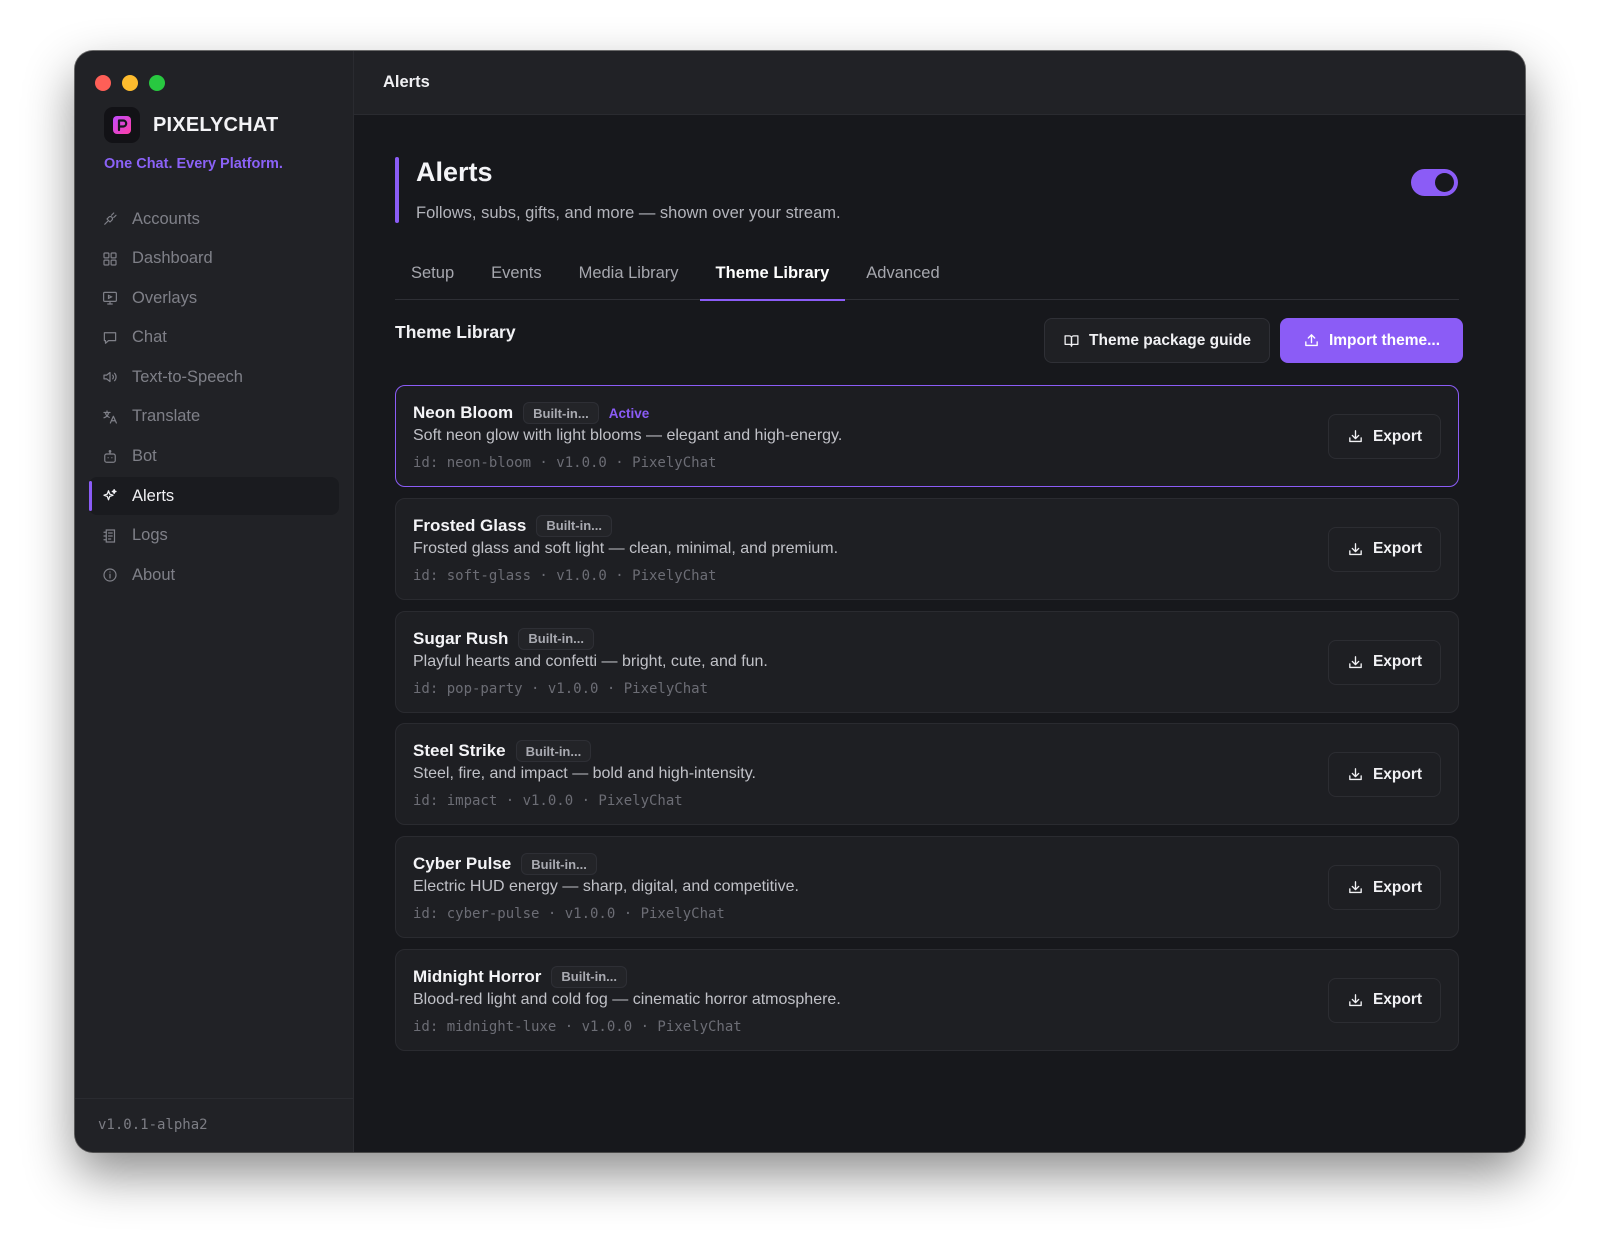  I want to click on book-icon, so click(1071, 341).